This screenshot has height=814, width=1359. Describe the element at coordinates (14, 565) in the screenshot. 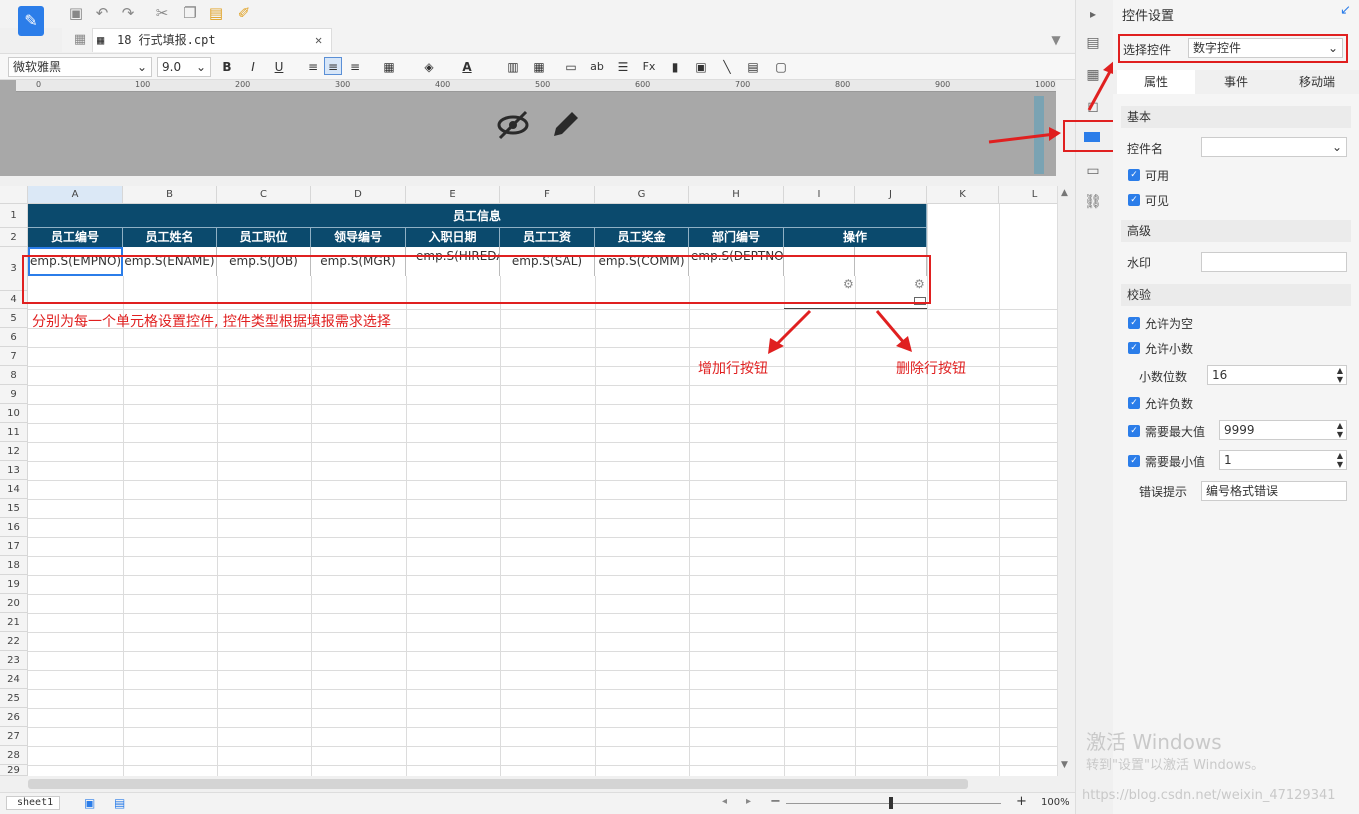

I see `row-header: 18` at that location.